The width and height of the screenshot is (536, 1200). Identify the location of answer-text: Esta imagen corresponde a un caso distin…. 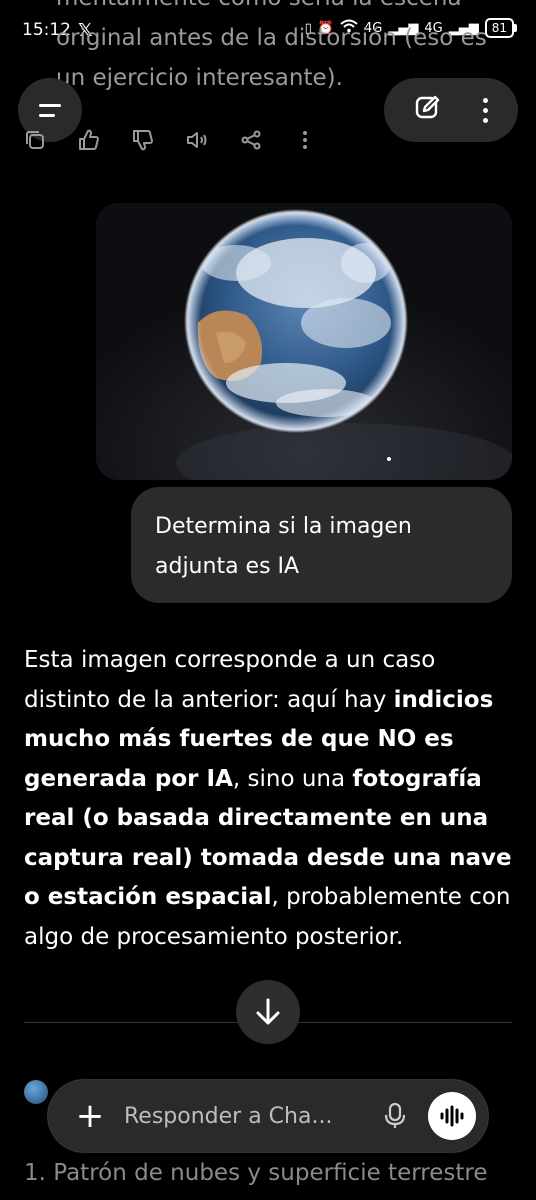
(230, 680).